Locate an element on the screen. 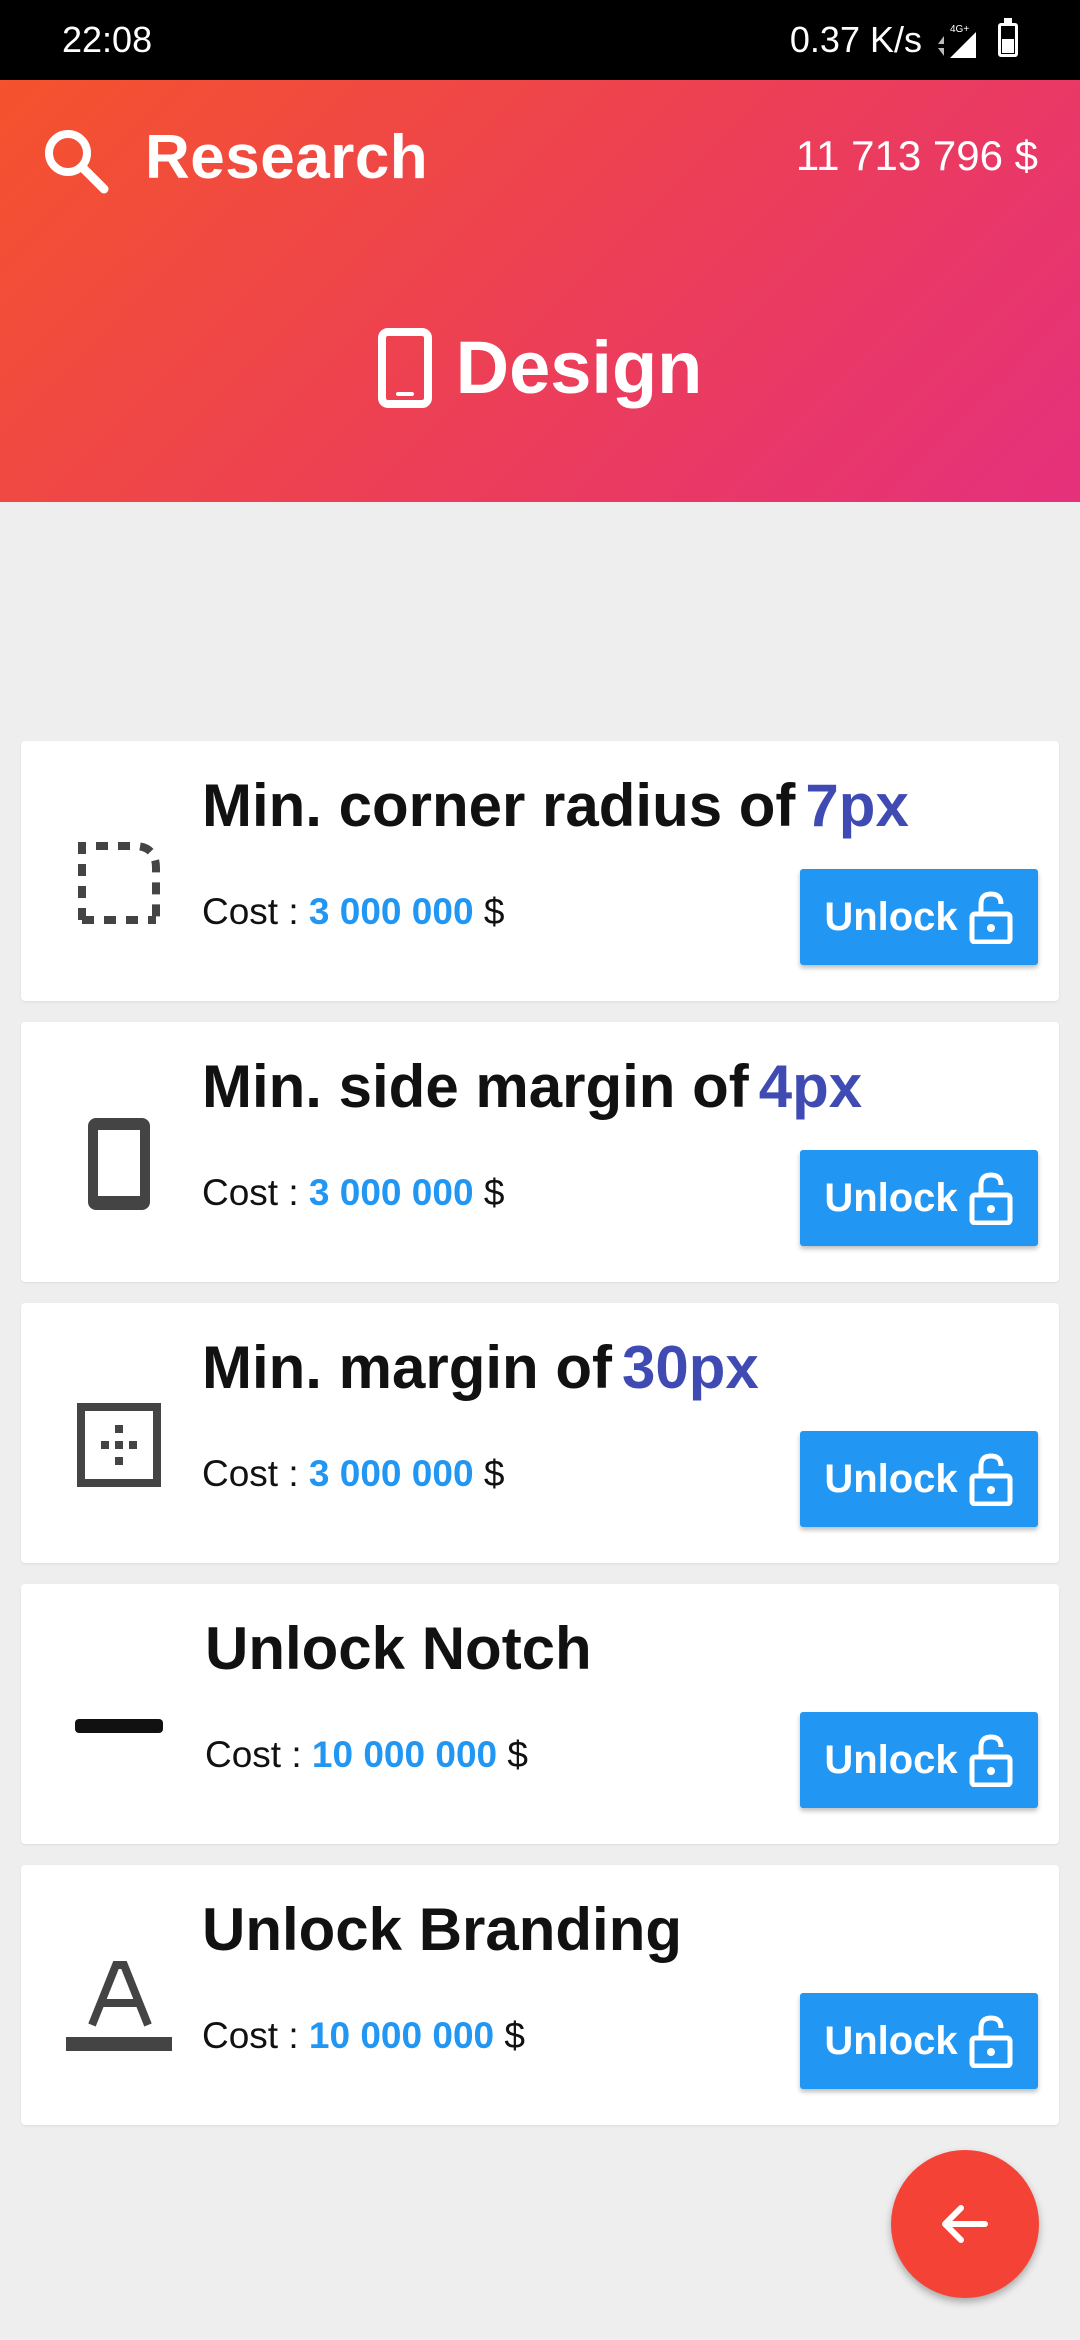  card-title-text: Unlock Notch is located at coordinates (398, 1648).